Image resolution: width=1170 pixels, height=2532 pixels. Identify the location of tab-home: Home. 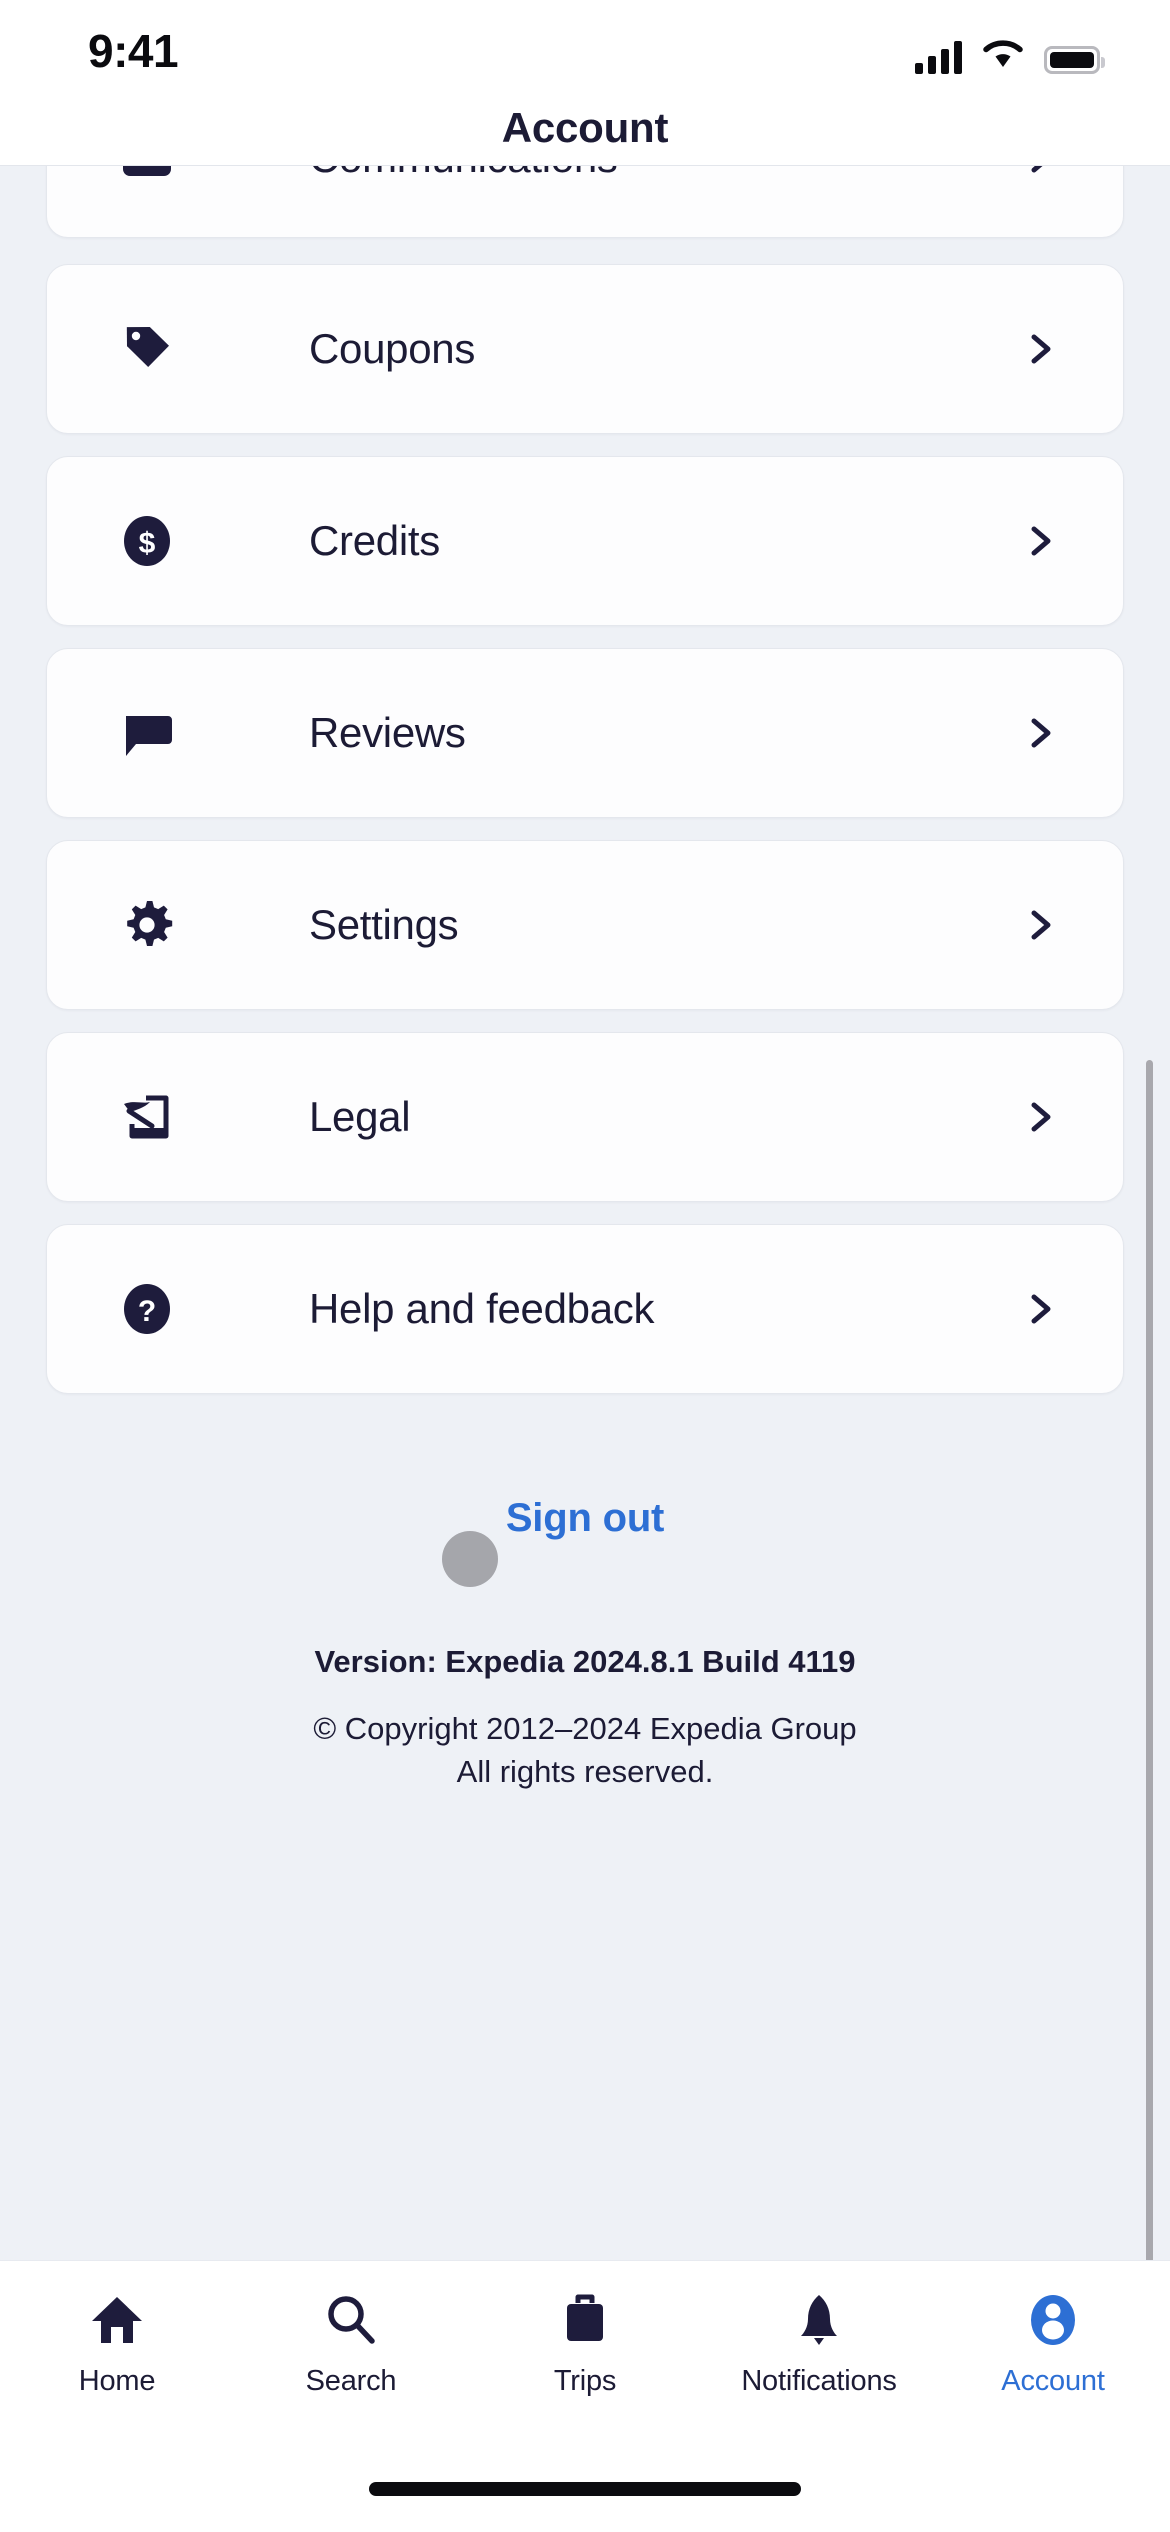
(117, 2359).